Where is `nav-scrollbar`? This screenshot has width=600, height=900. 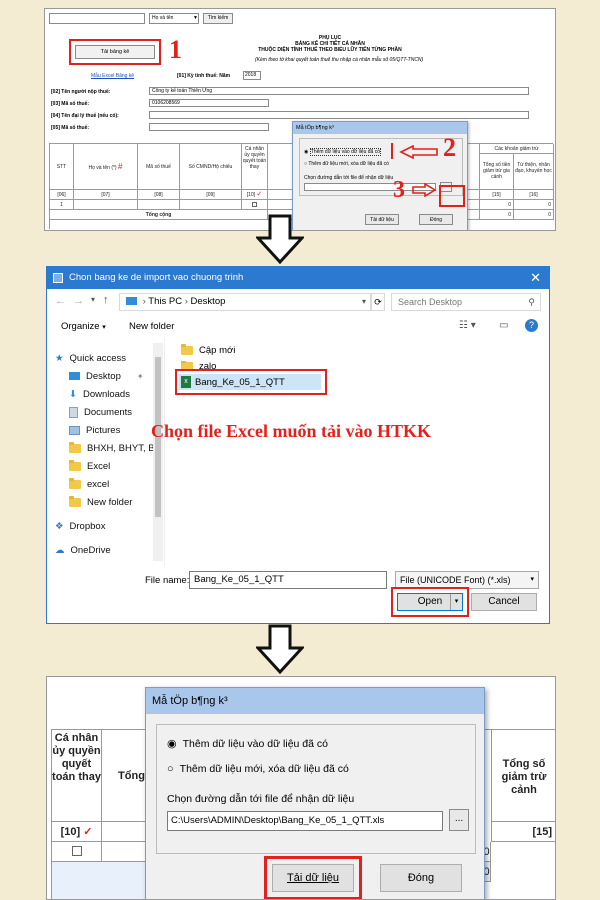 nav-scrollbar is located at coordinates (158, 452).